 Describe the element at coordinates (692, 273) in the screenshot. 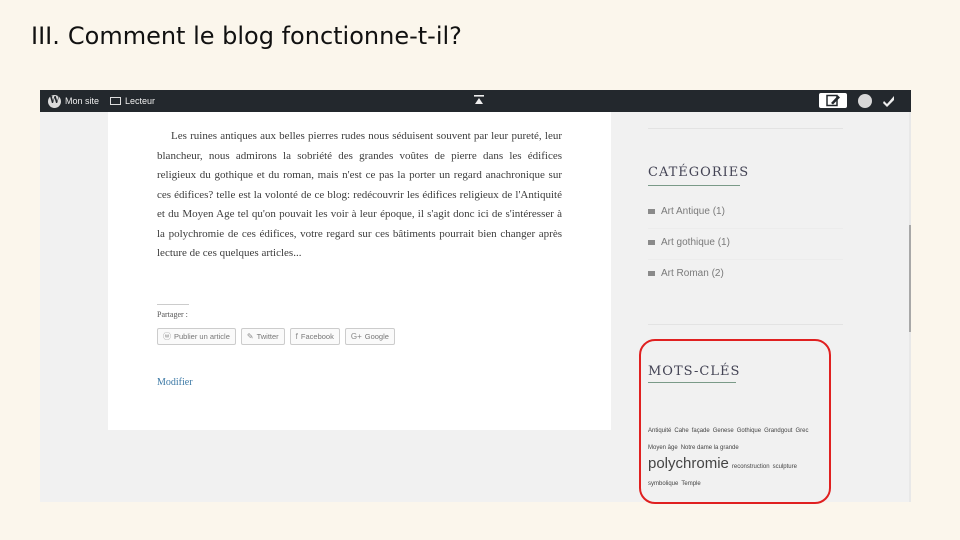

I see `category-label: Art Roman (2)` at that location.